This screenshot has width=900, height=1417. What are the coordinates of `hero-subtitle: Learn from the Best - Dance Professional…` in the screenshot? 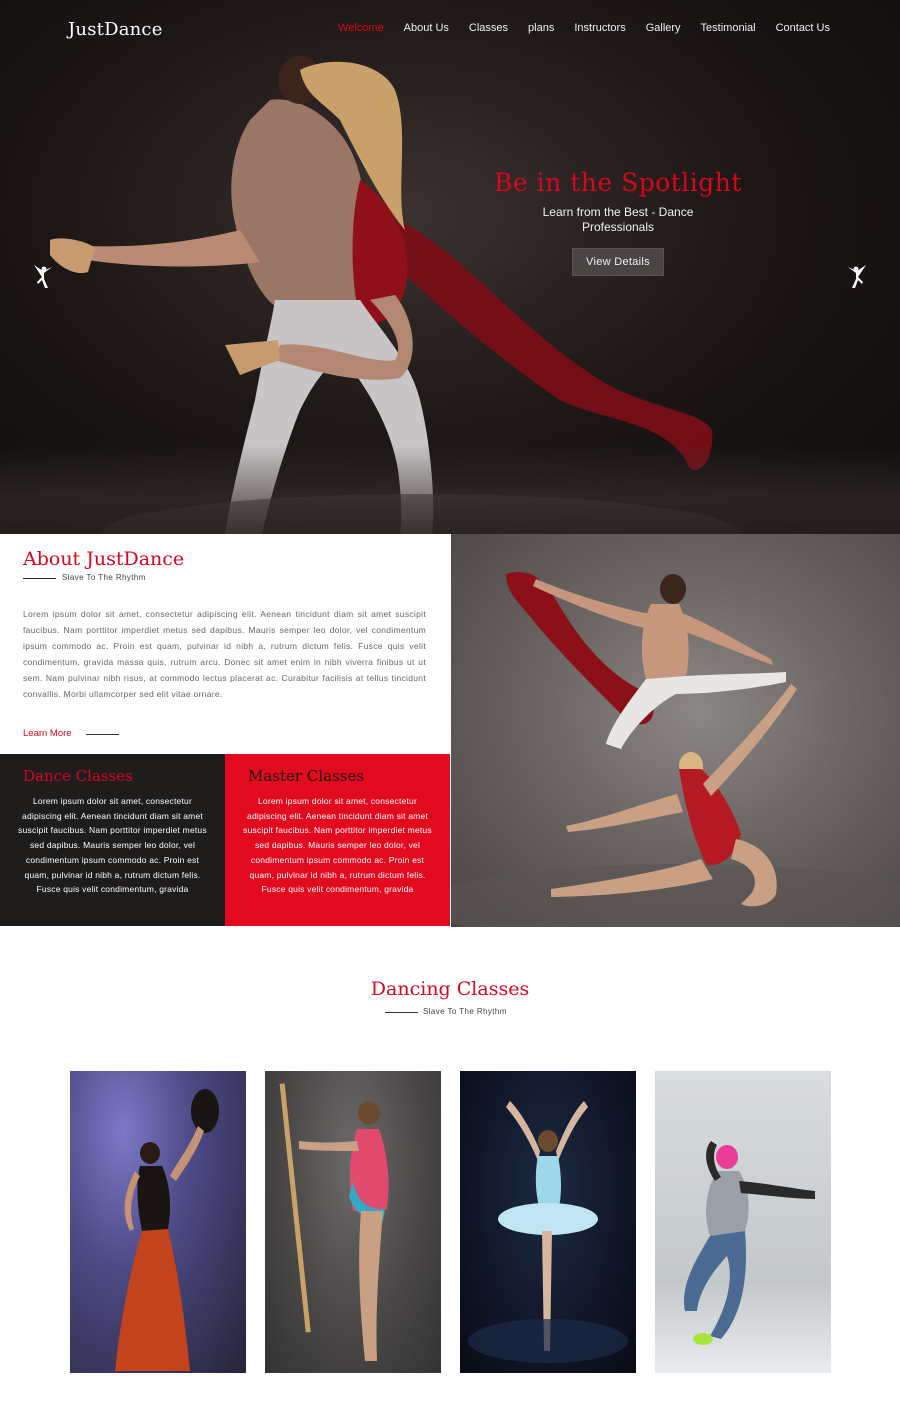 It's located at (618, 219).